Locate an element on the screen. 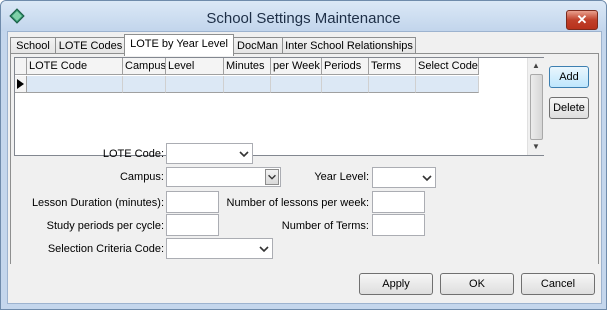 Image resolution: width=607 pixels, height=310 pixels. lesson-duration-input is located at coordinates (192, 202).